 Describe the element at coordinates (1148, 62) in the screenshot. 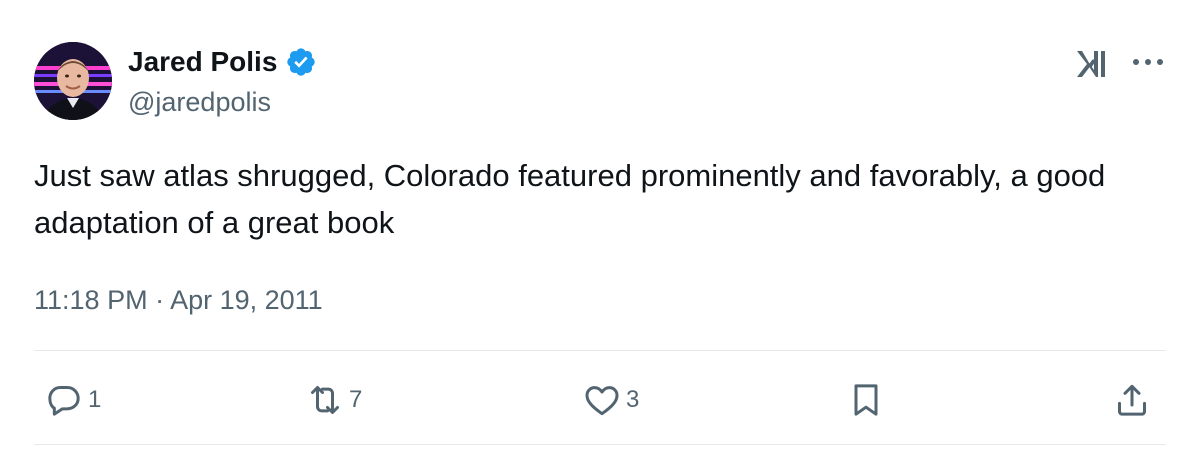

I see `more-icon` at that location.